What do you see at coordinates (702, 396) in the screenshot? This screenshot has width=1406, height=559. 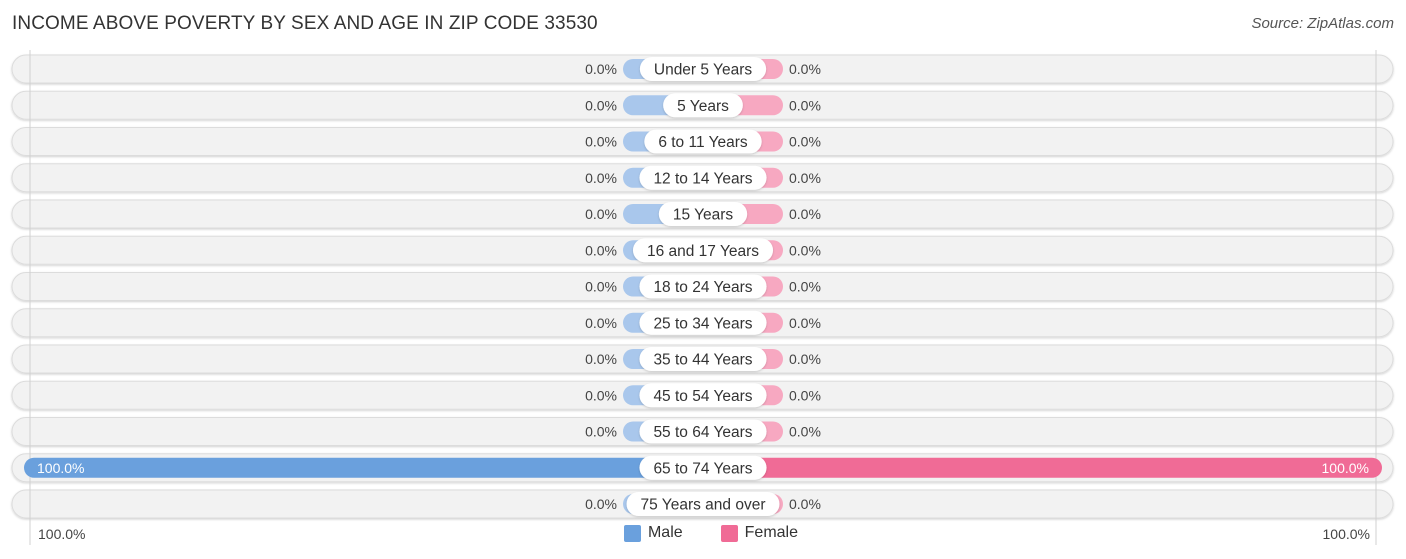 I see `category-label: 45 to 54 Years` at bounding box center [702, 396].